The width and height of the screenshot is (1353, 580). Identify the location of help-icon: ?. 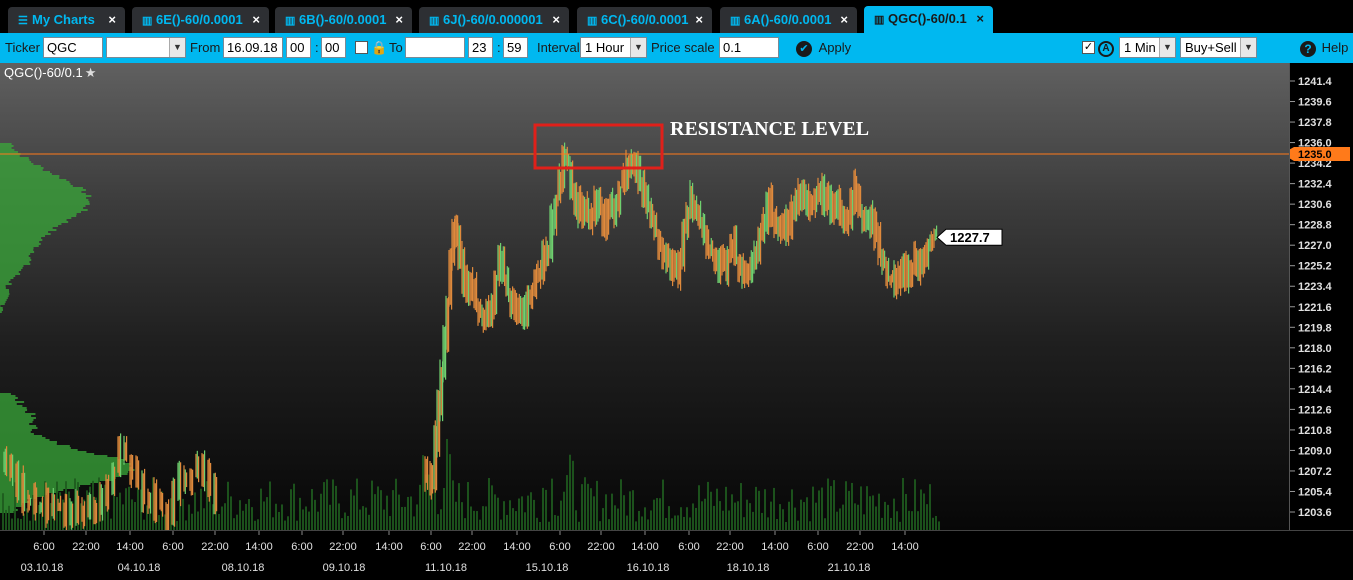
(1308, 48).